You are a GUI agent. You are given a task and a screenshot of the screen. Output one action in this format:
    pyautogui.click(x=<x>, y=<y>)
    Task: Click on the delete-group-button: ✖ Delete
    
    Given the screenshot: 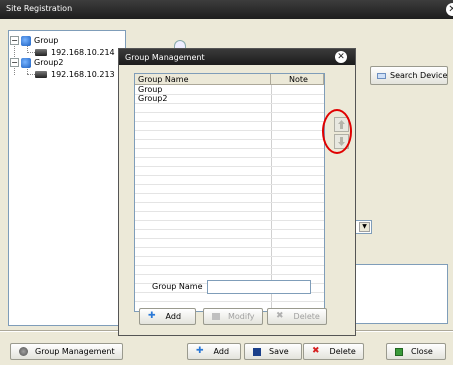 What is the action you would take?
    pyautogui.click(x=297, y=316)
    